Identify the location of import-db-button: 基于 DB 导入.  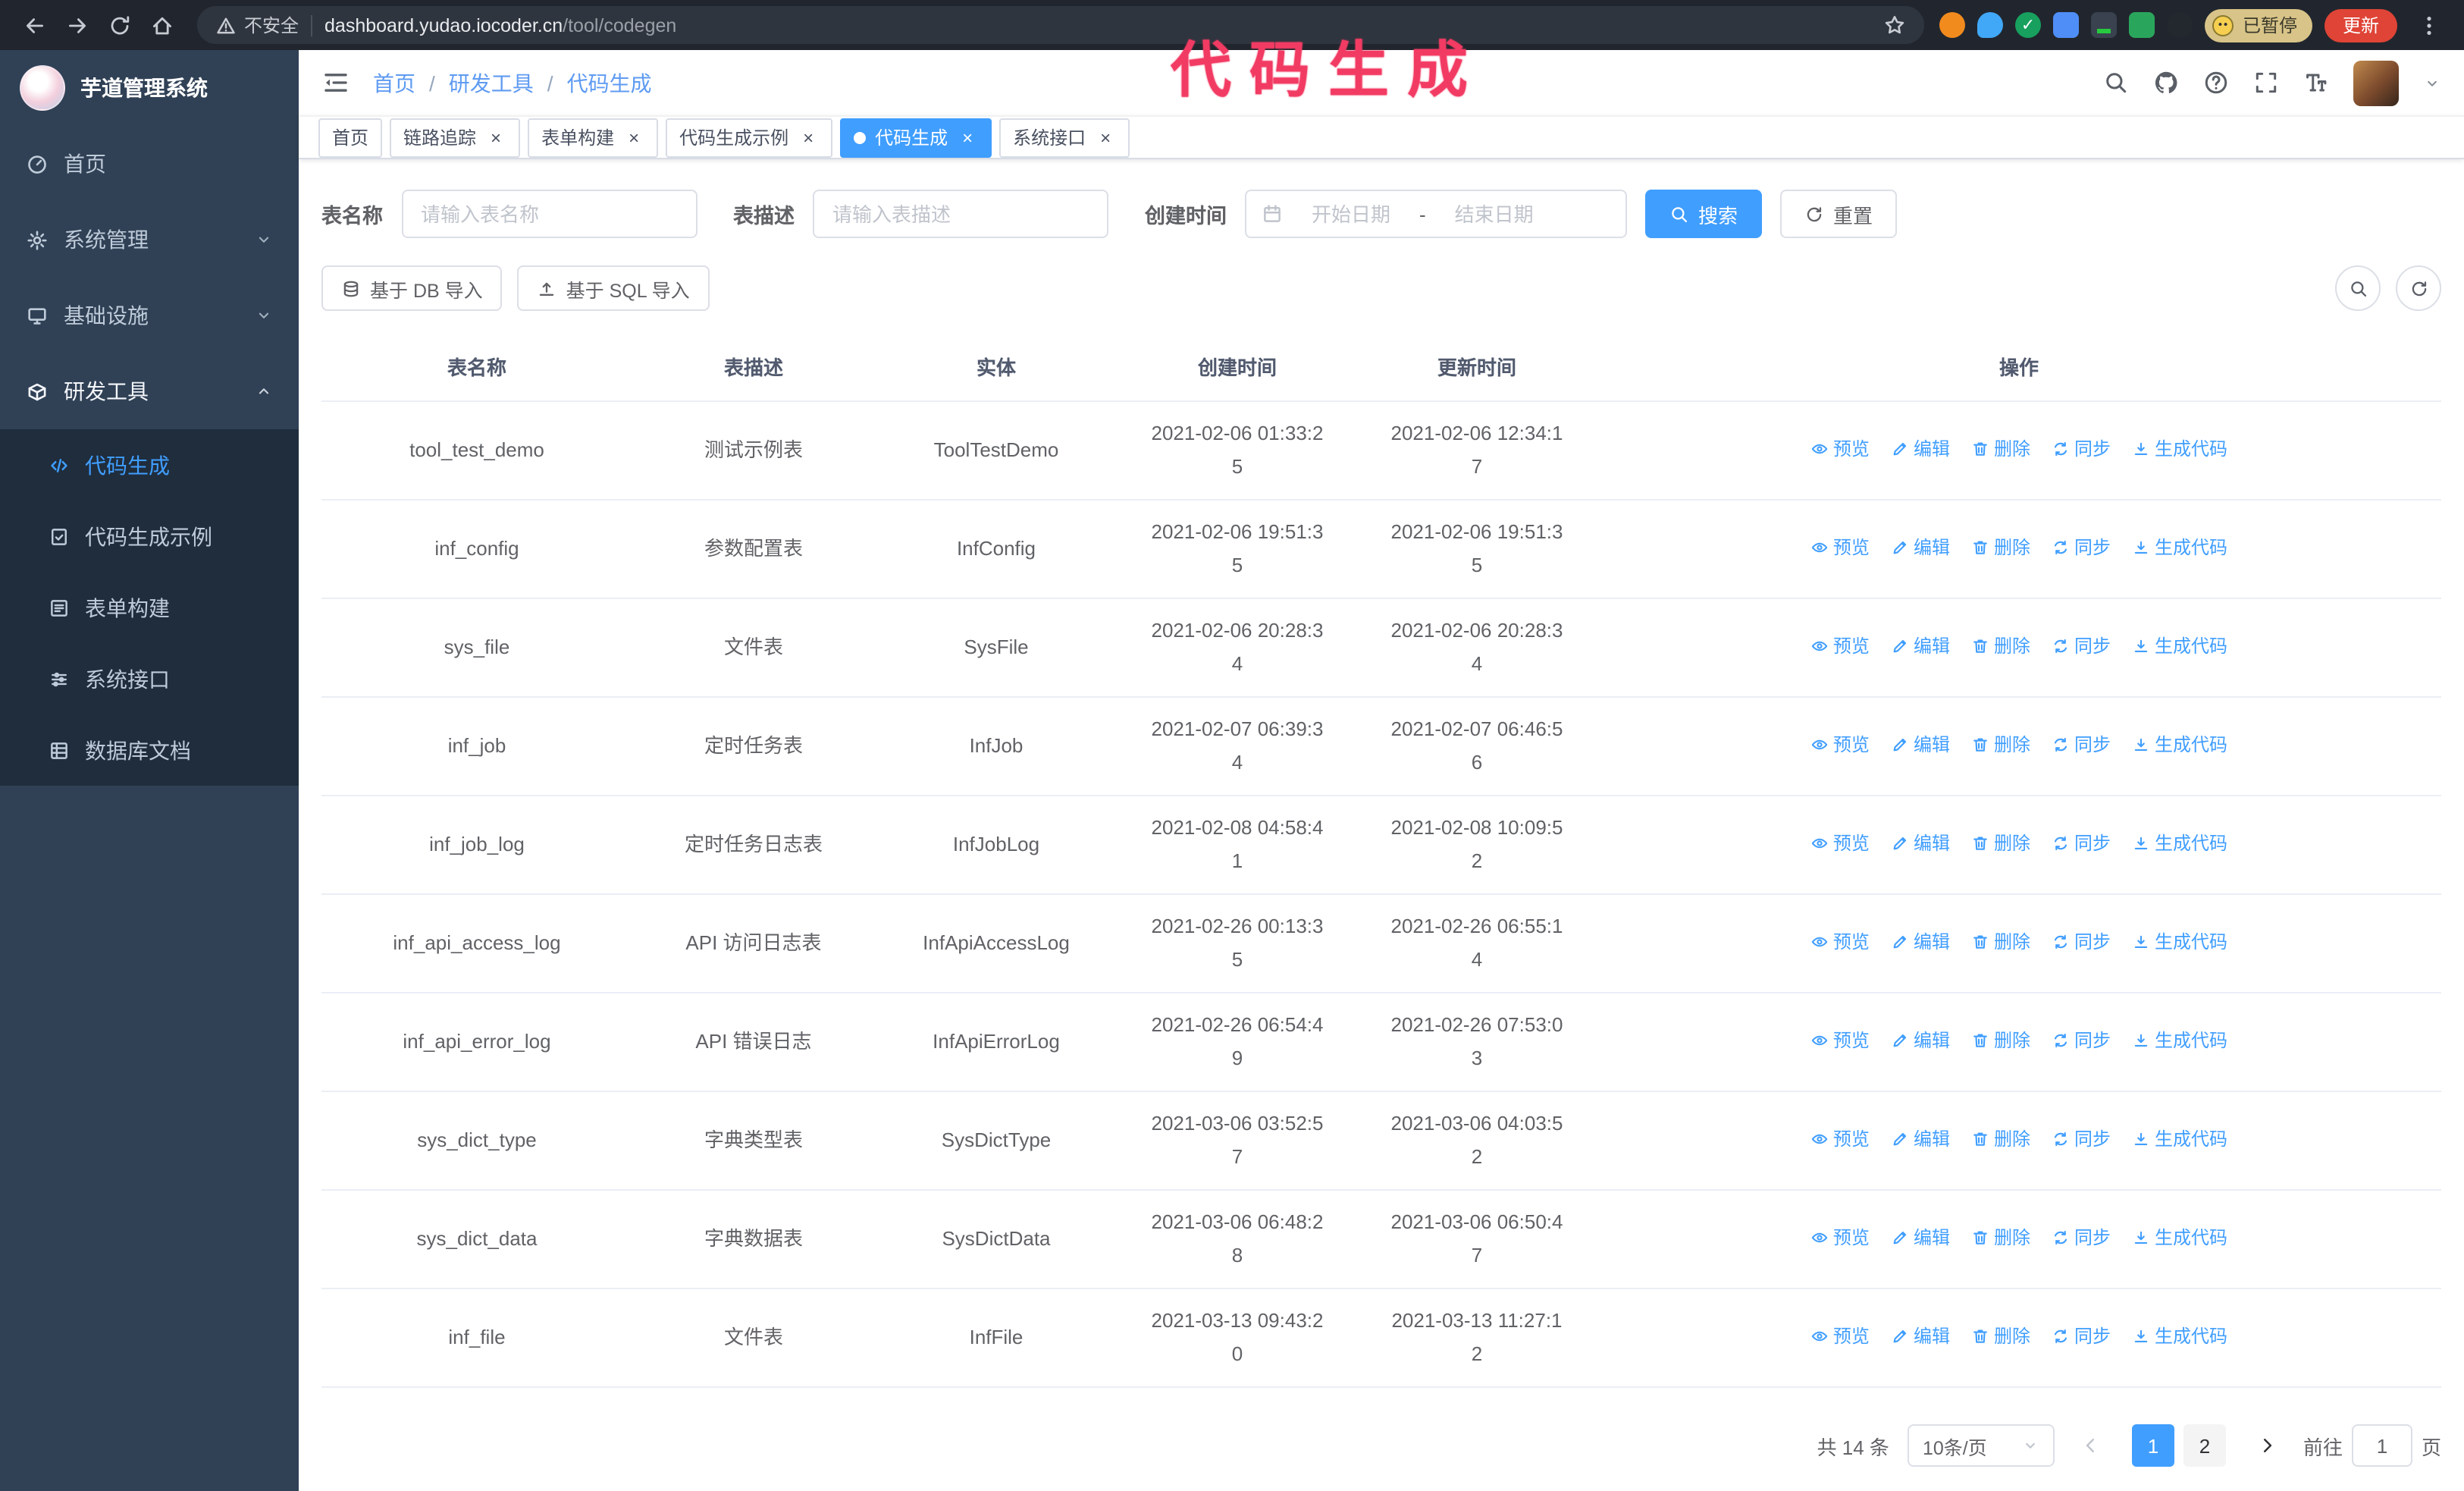
(412, 288).